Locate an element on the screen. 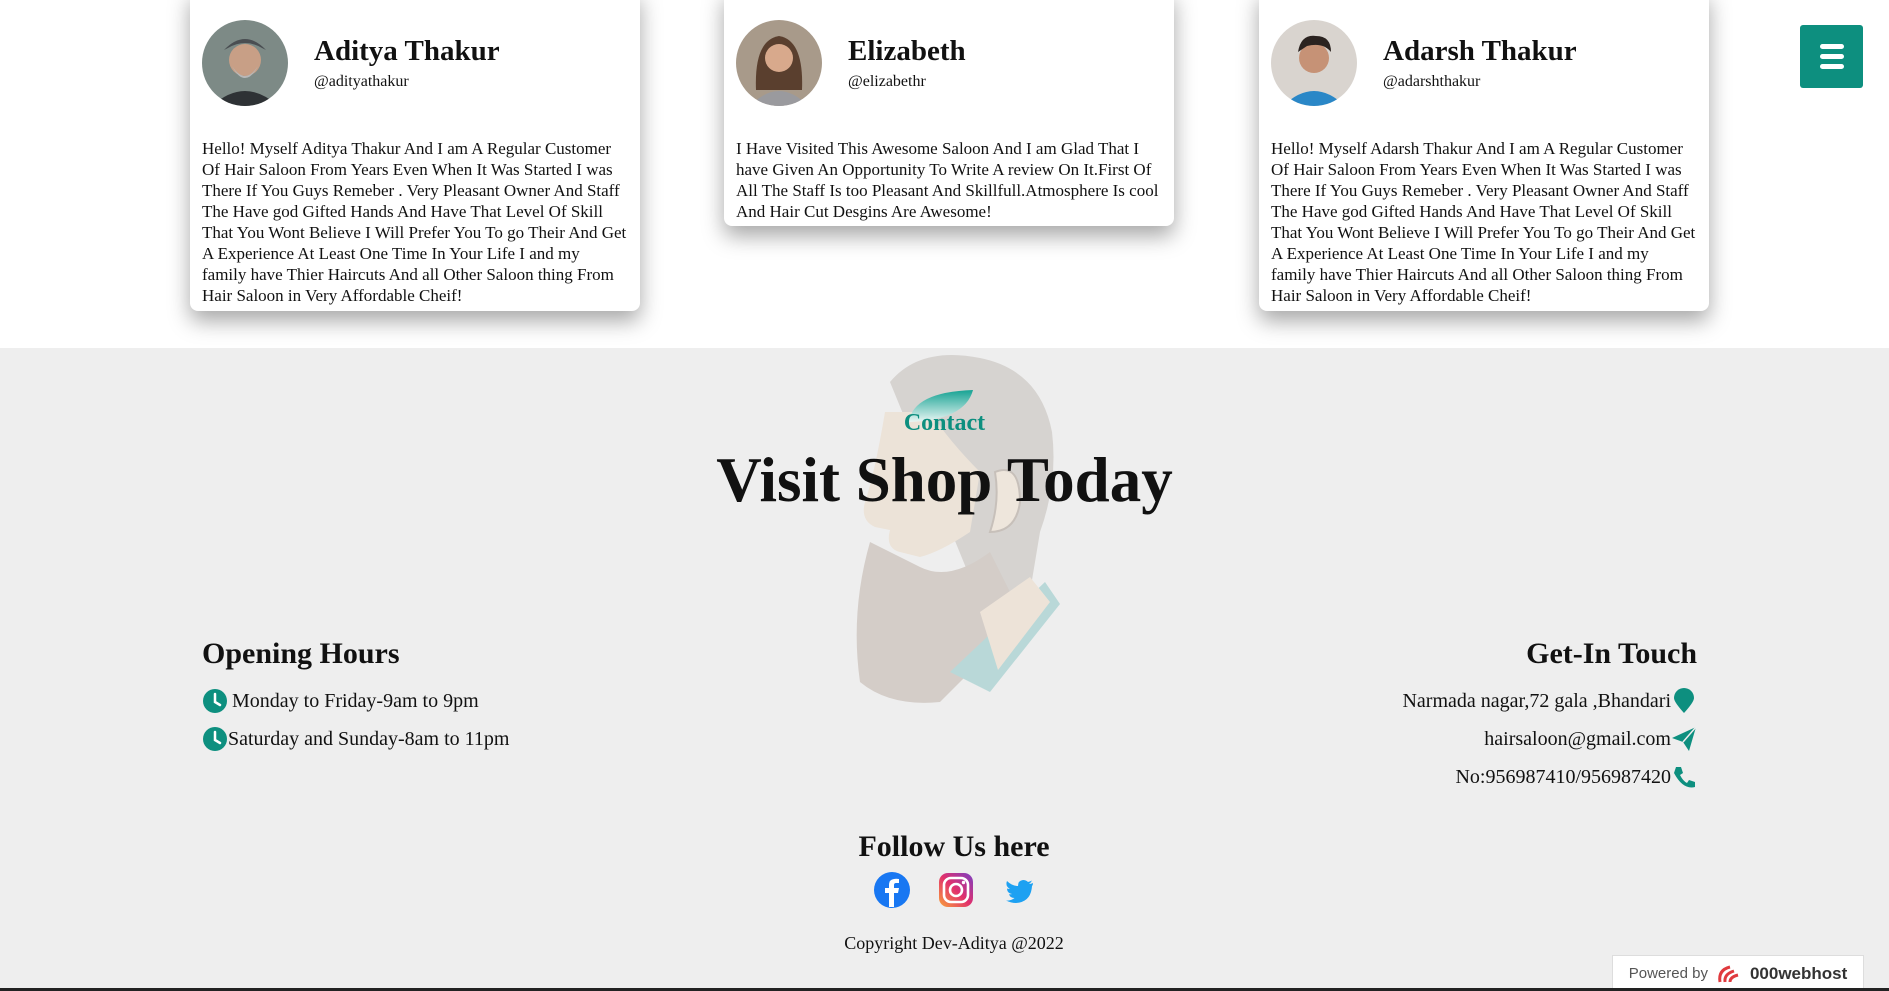 This screenshot has width=1889, height=991. paper-plane-icon is located at coordinates (1684, 739).